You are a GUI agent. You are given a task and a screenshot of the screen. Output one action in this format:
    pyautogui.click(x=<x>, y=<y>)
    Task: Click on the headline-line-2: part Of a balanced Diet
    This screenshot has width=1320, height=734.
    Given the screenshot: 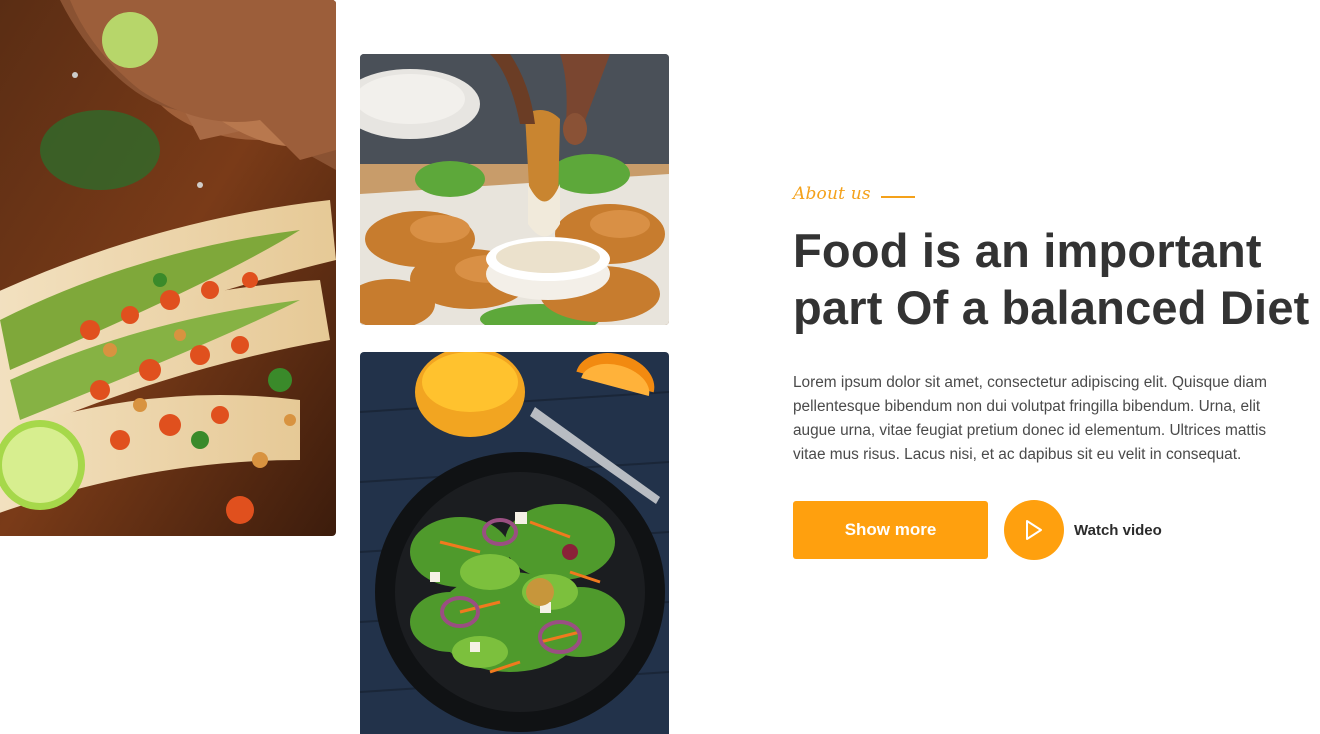 What is the action you would take?
    pyautogui.click(x=1051, y=307)
    